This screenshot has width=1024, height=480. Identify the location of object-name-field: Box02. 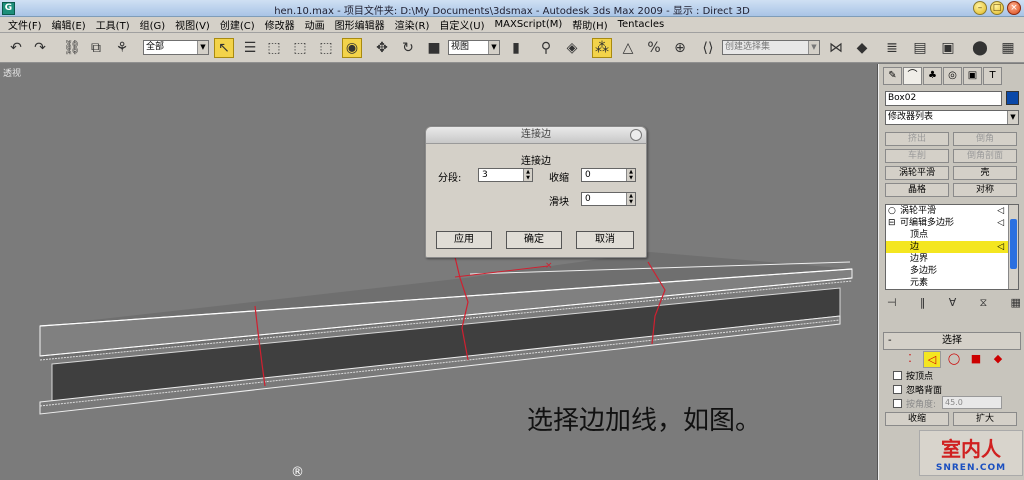
(943, 98).